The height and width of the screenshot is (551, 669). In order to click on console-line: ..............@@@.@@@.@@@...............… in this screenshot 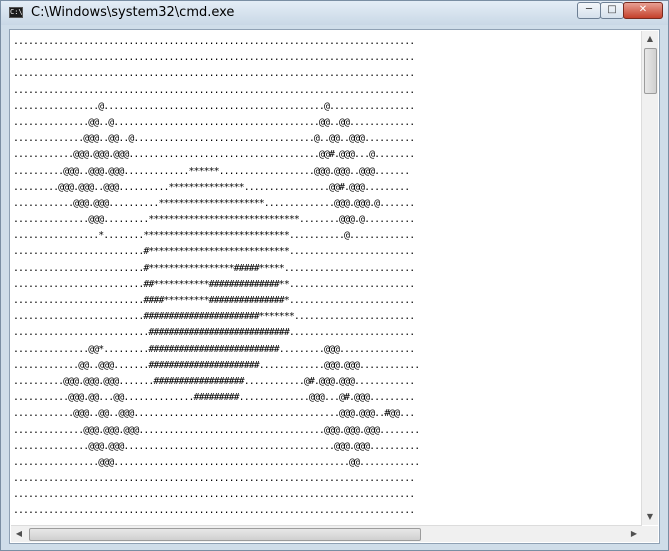, I will do `click(216, 430)`.